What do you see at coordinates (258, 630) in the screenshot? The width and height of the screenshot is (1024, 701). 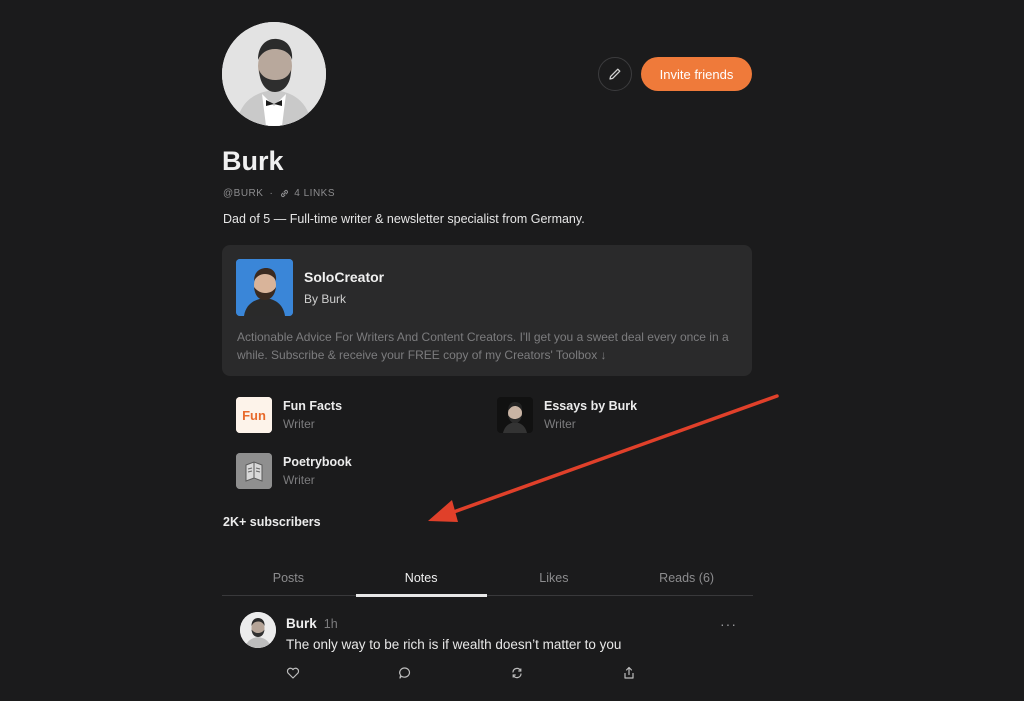 I see `note-author-avatar` at bounding box center [258, 630].